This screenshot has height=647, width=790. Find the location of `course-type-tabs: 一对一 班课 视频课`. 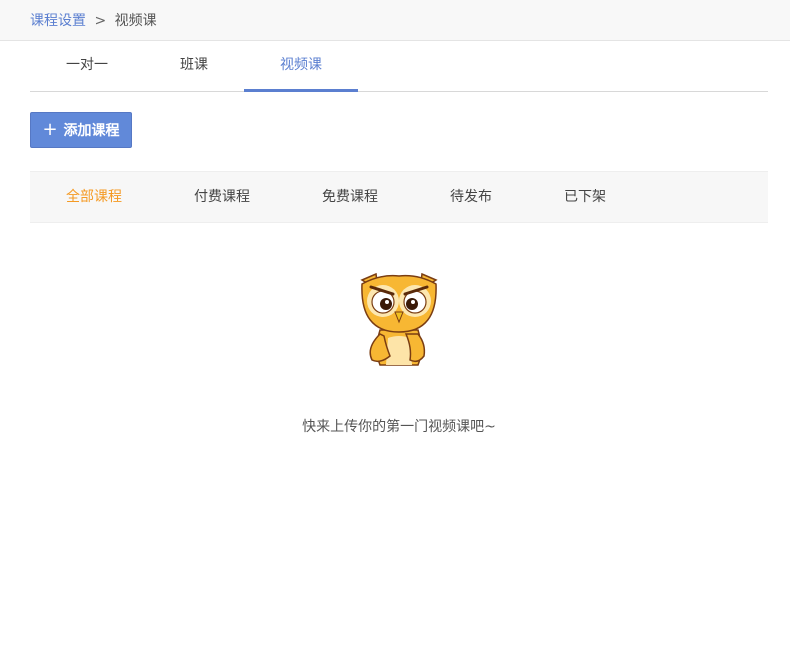

course-type-tabs: 一对一 班课 视频课 is located at coordinates (399, 66).